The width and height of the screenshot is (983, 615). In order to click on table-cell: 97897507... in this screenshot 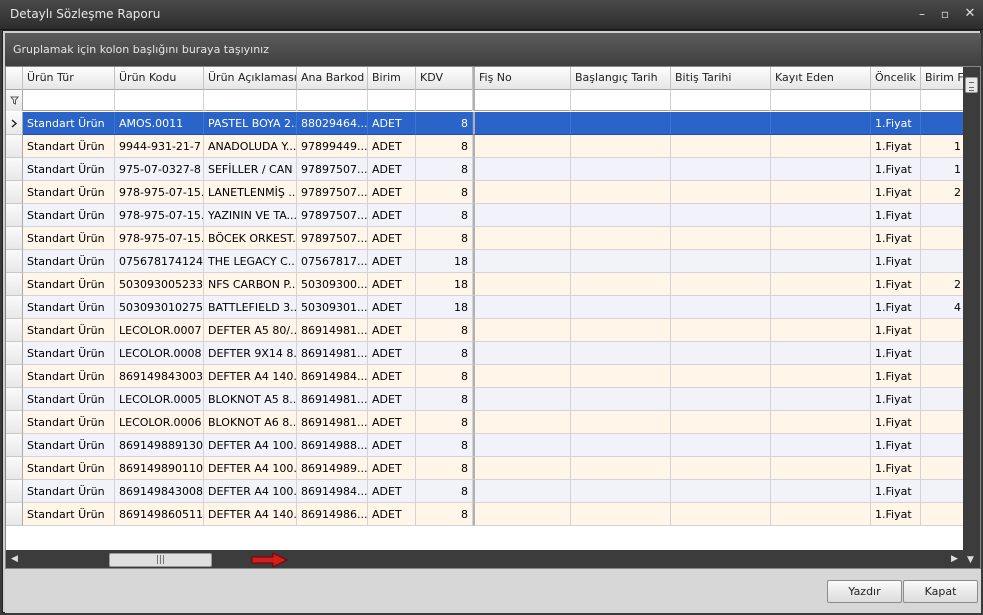, I will do `click(332, 215)`.